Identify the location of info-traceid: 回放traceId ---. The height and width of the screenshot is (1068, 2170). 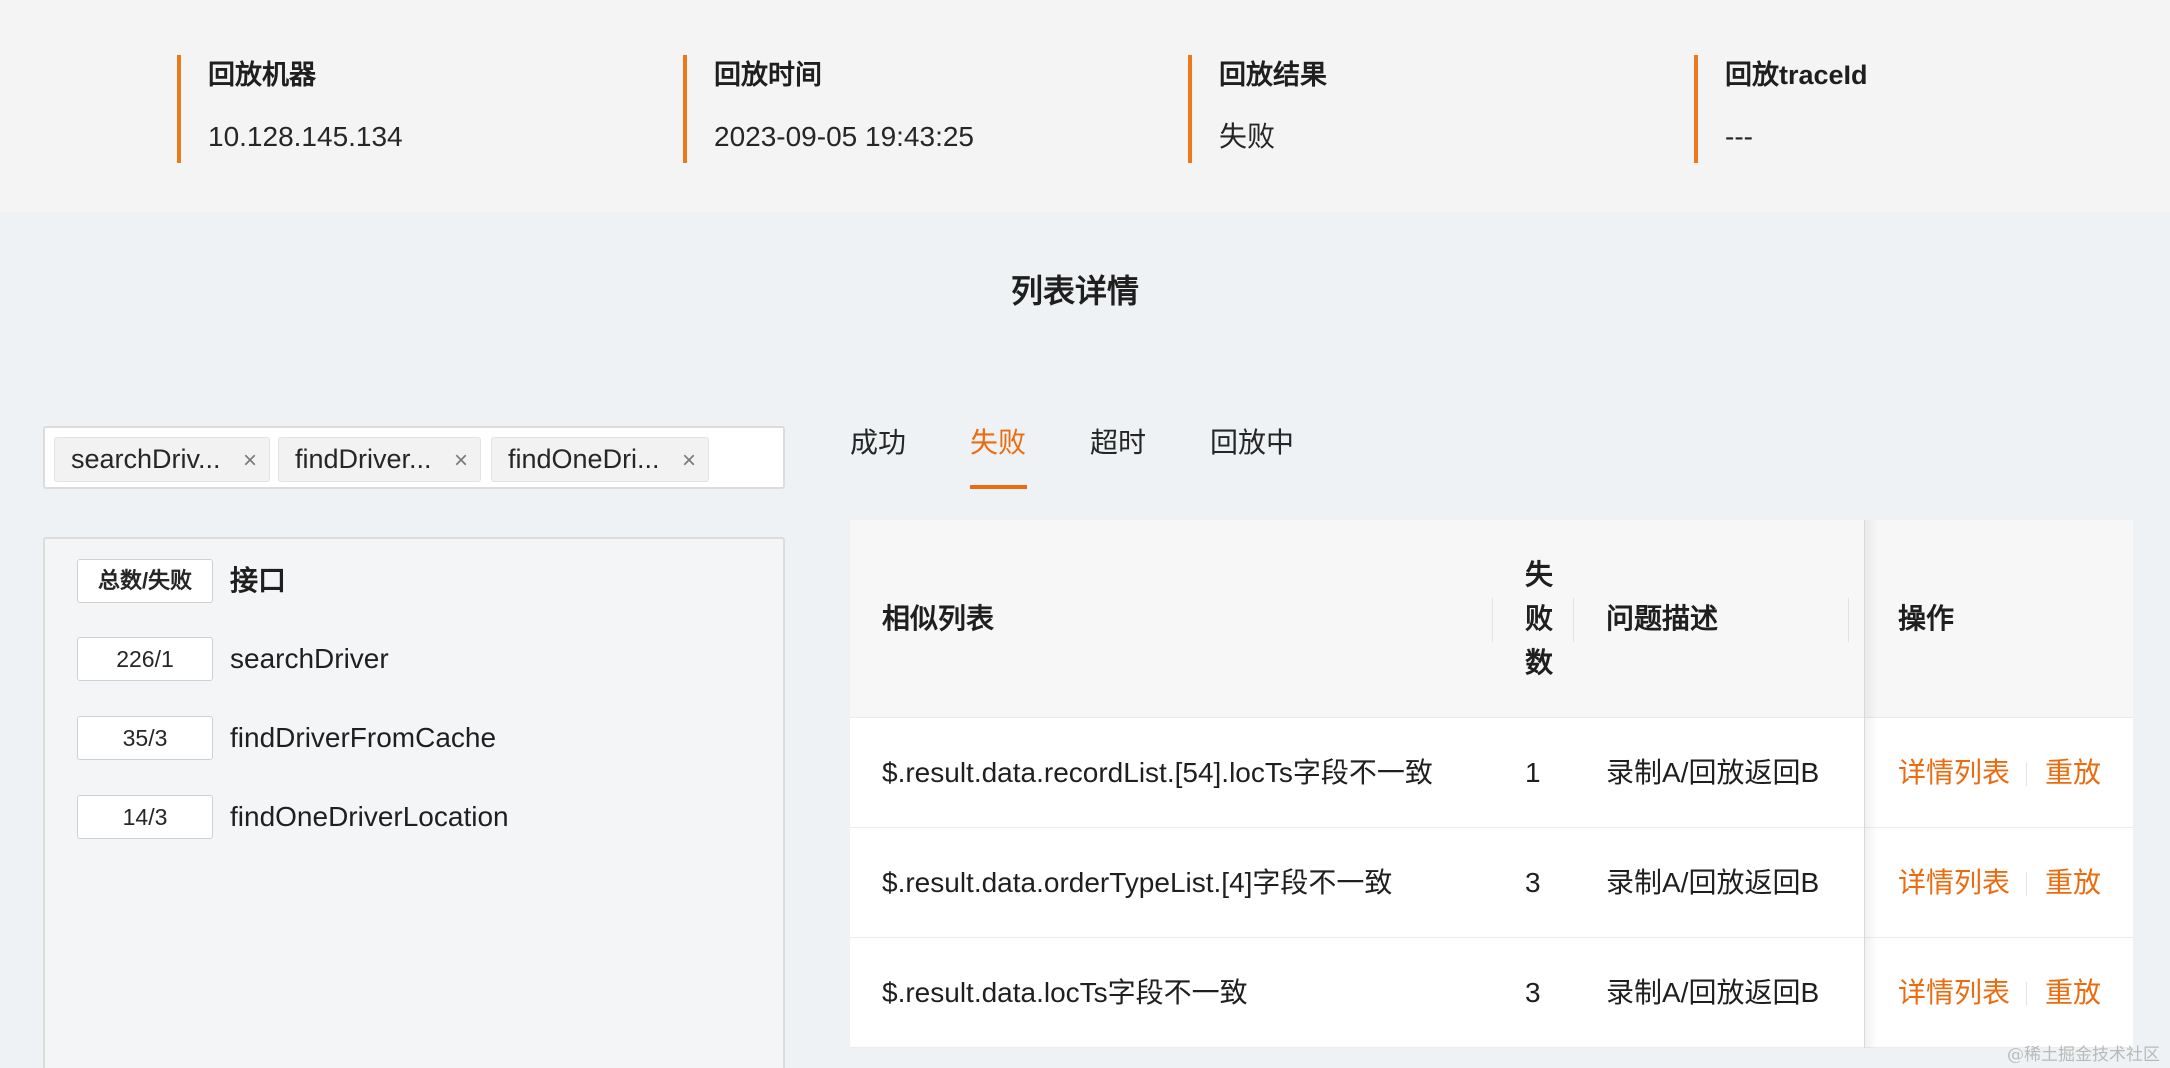
(1932, 109).